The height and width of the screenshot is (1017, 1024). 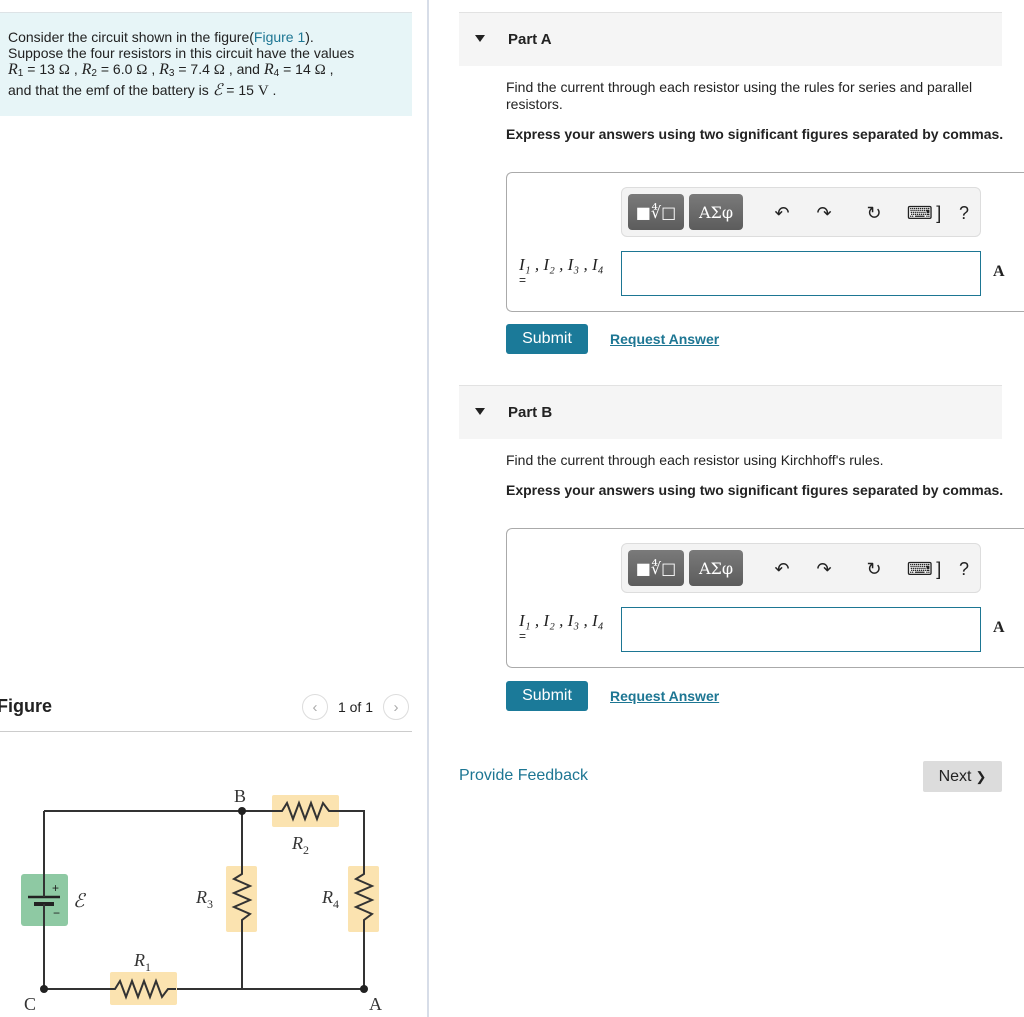 I want to click on r1-label: R1, so click(x=142, y=962).